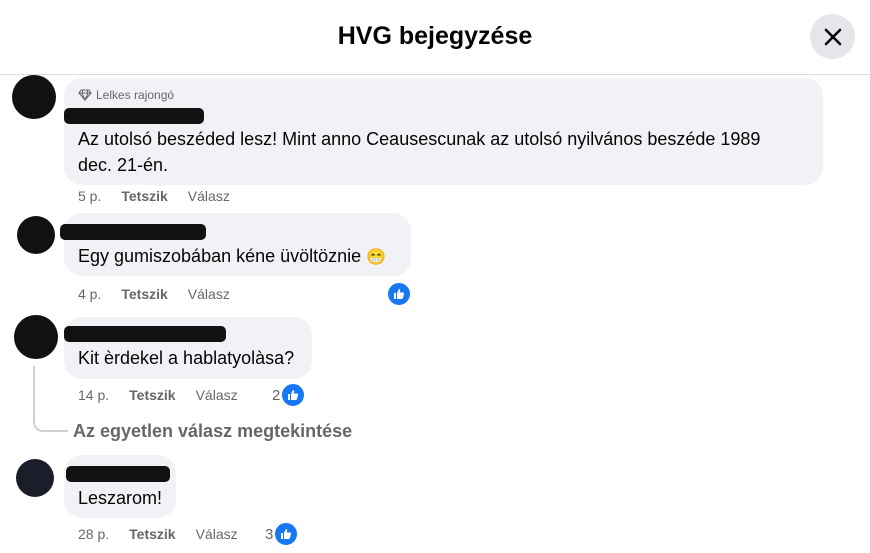  I want to click on grin-emoji: 😁, so click(376, 257).